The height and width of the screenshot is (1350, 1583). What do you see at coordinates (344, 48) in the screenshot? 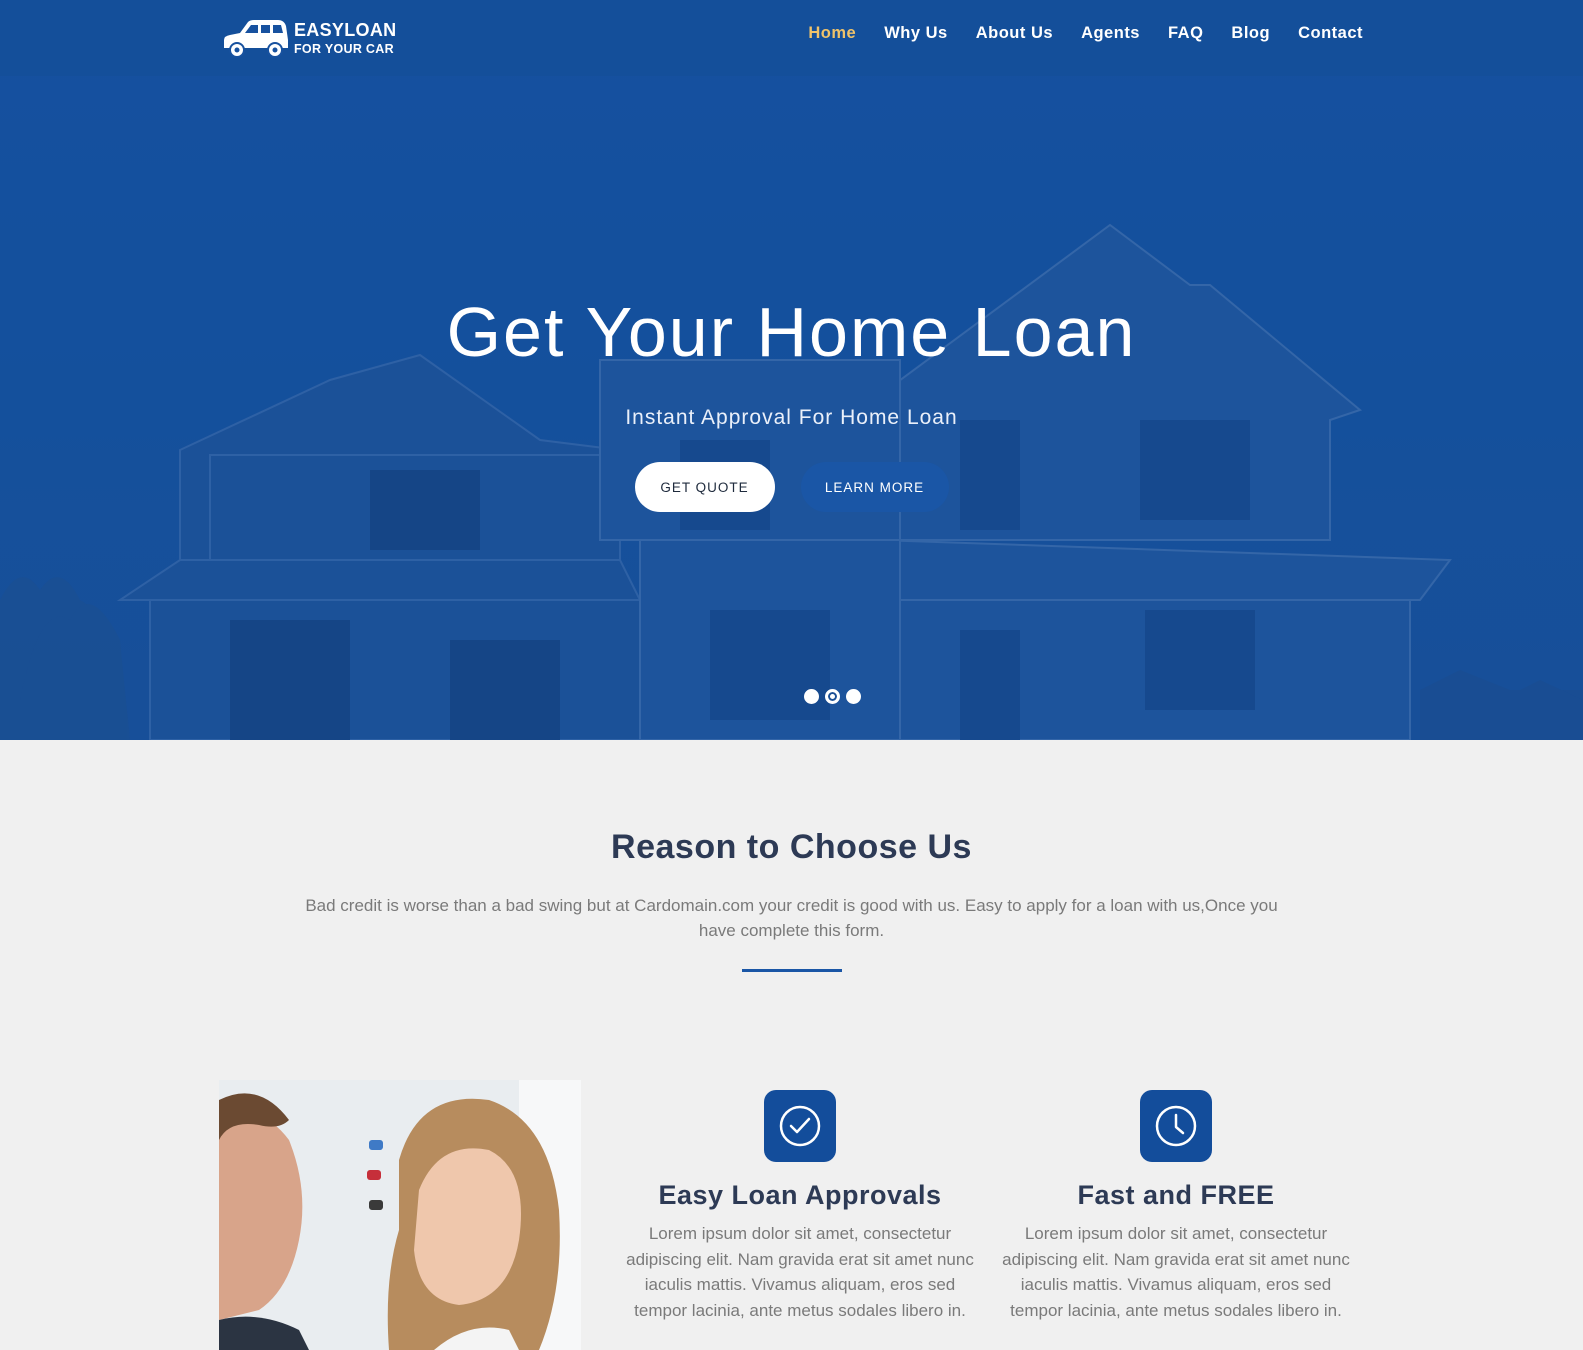
I see `brand-tagline: FOR YOUR CAR` at bounding box center [344, 48].